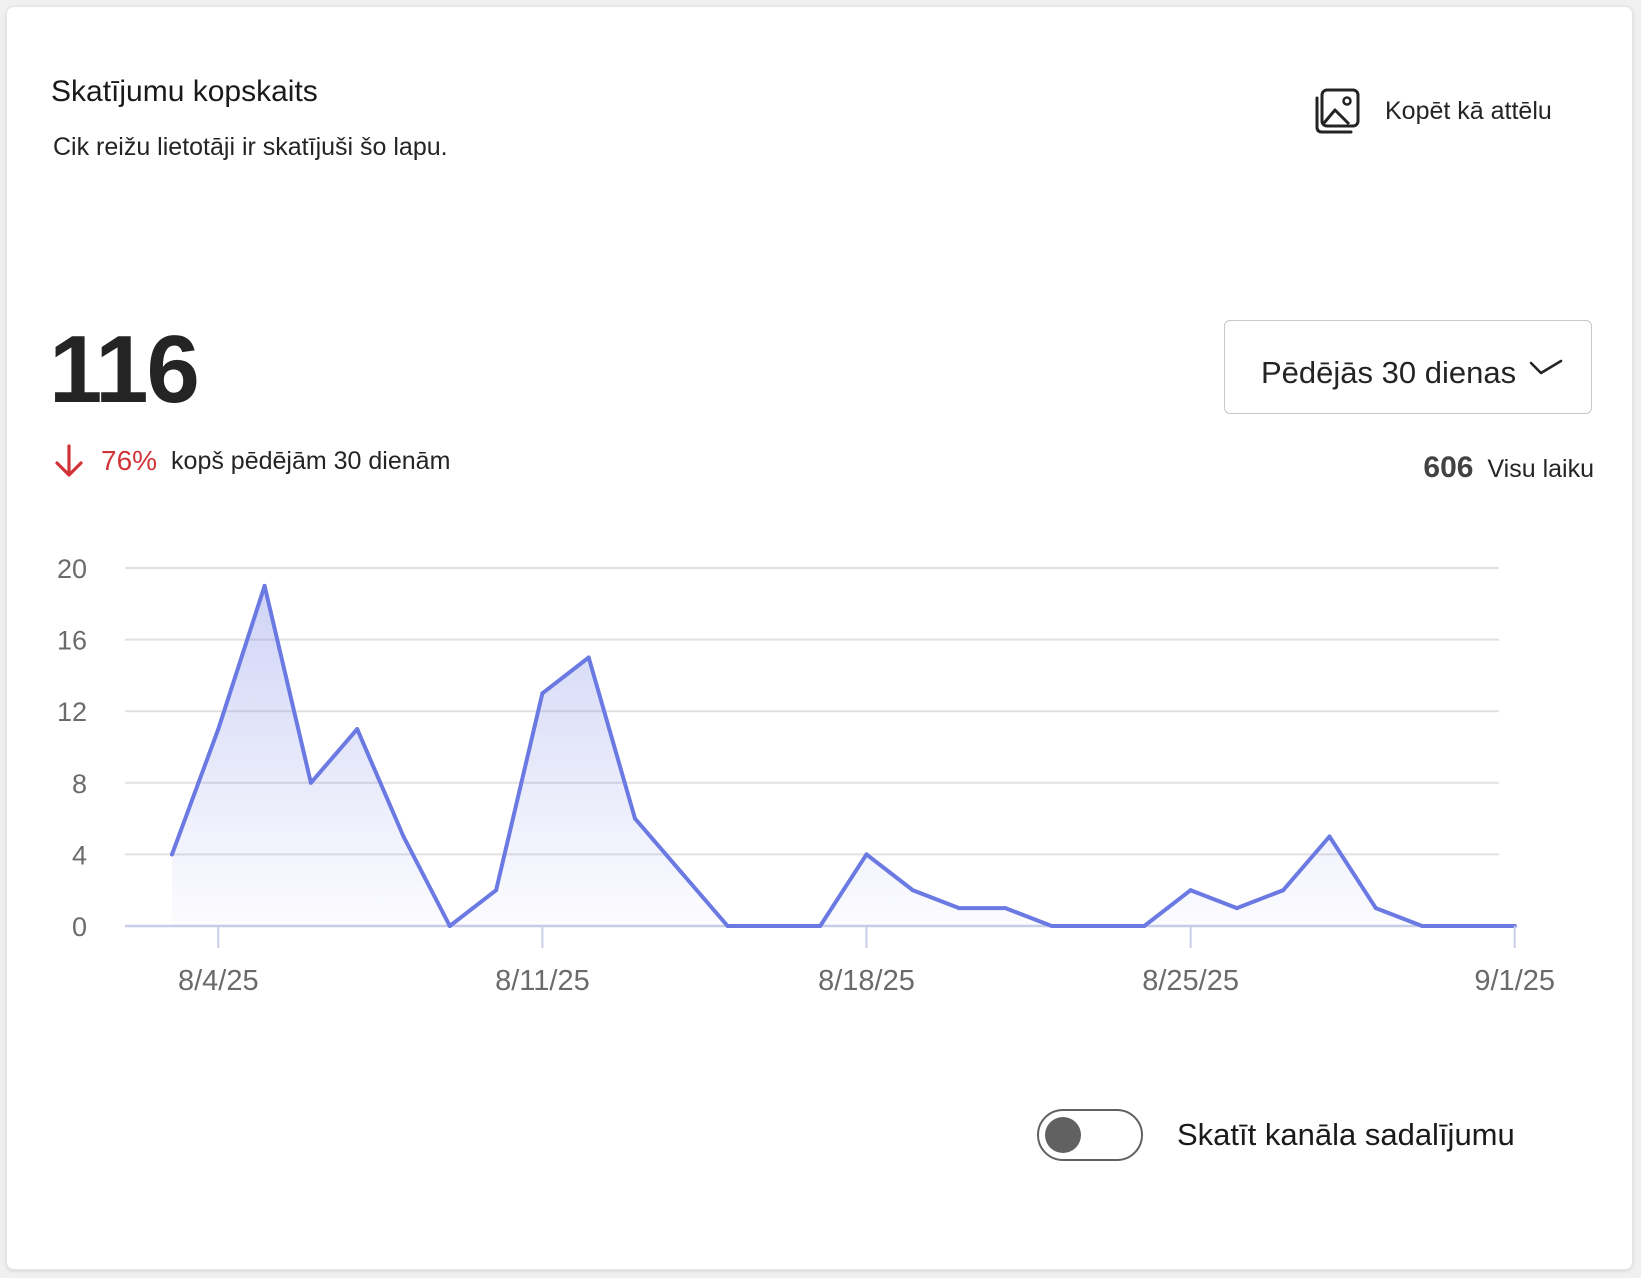 The image size is (1641, 1278). What do you see at coordinates (72, 712) in the screenshot?
I see `y-tick-label: 12` at bounding box center [72, 712].